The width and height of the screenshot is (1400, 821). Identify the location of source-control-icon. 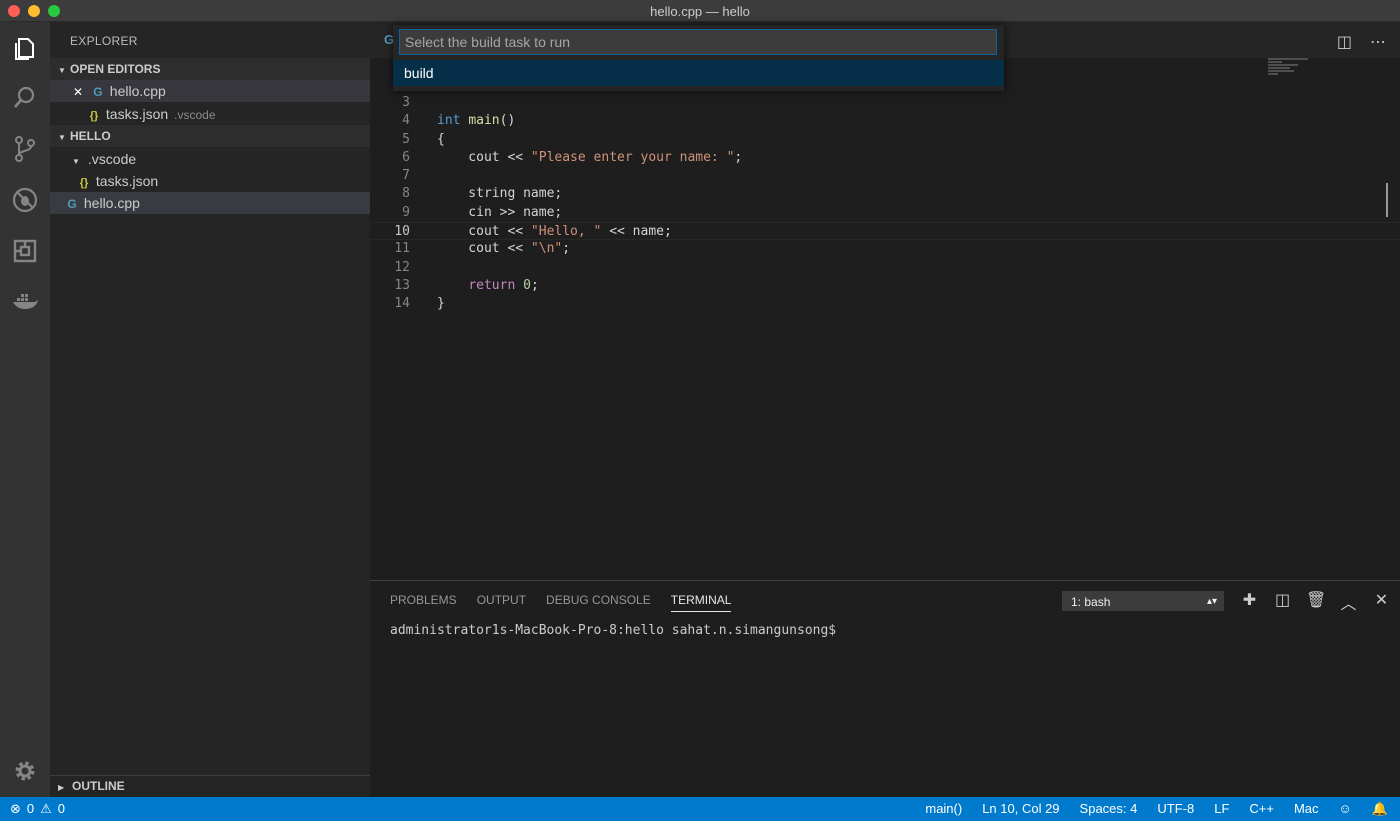
(25, 149).